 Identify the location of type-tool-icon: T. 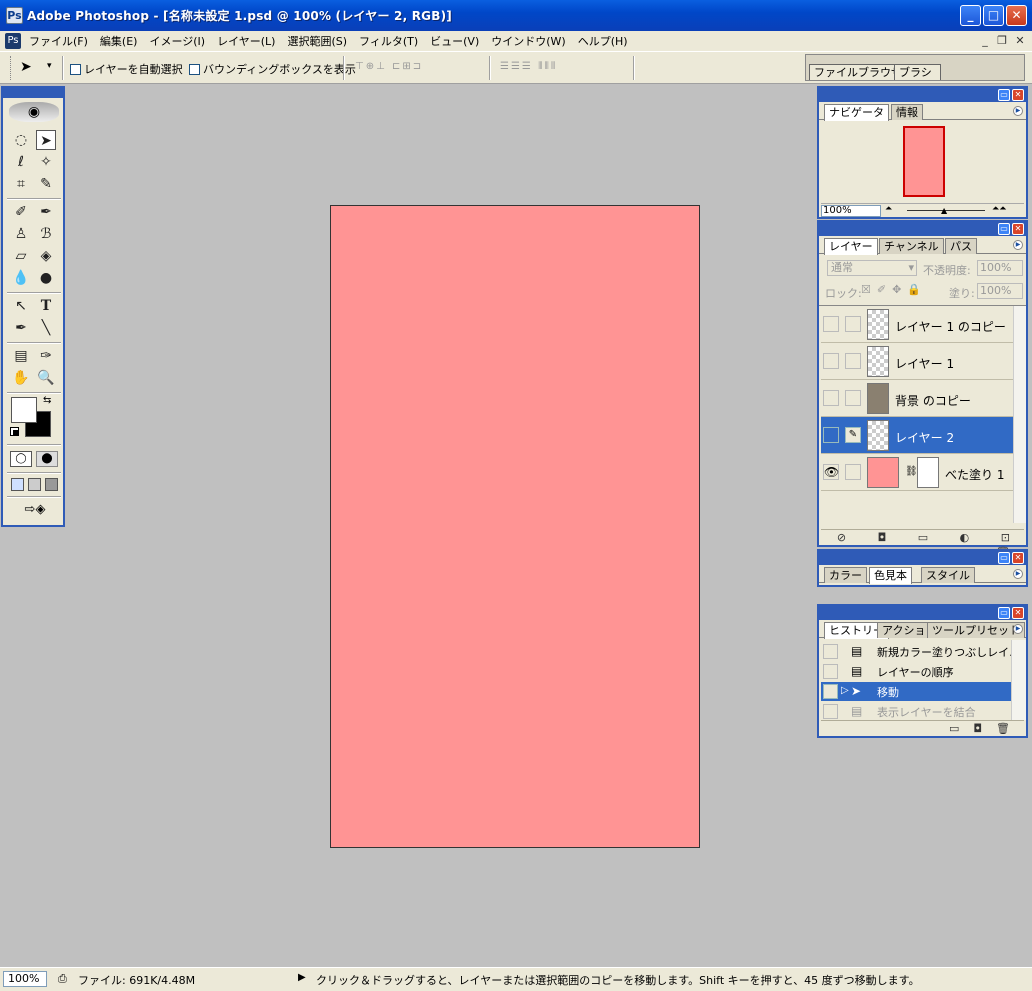
(46, 306).